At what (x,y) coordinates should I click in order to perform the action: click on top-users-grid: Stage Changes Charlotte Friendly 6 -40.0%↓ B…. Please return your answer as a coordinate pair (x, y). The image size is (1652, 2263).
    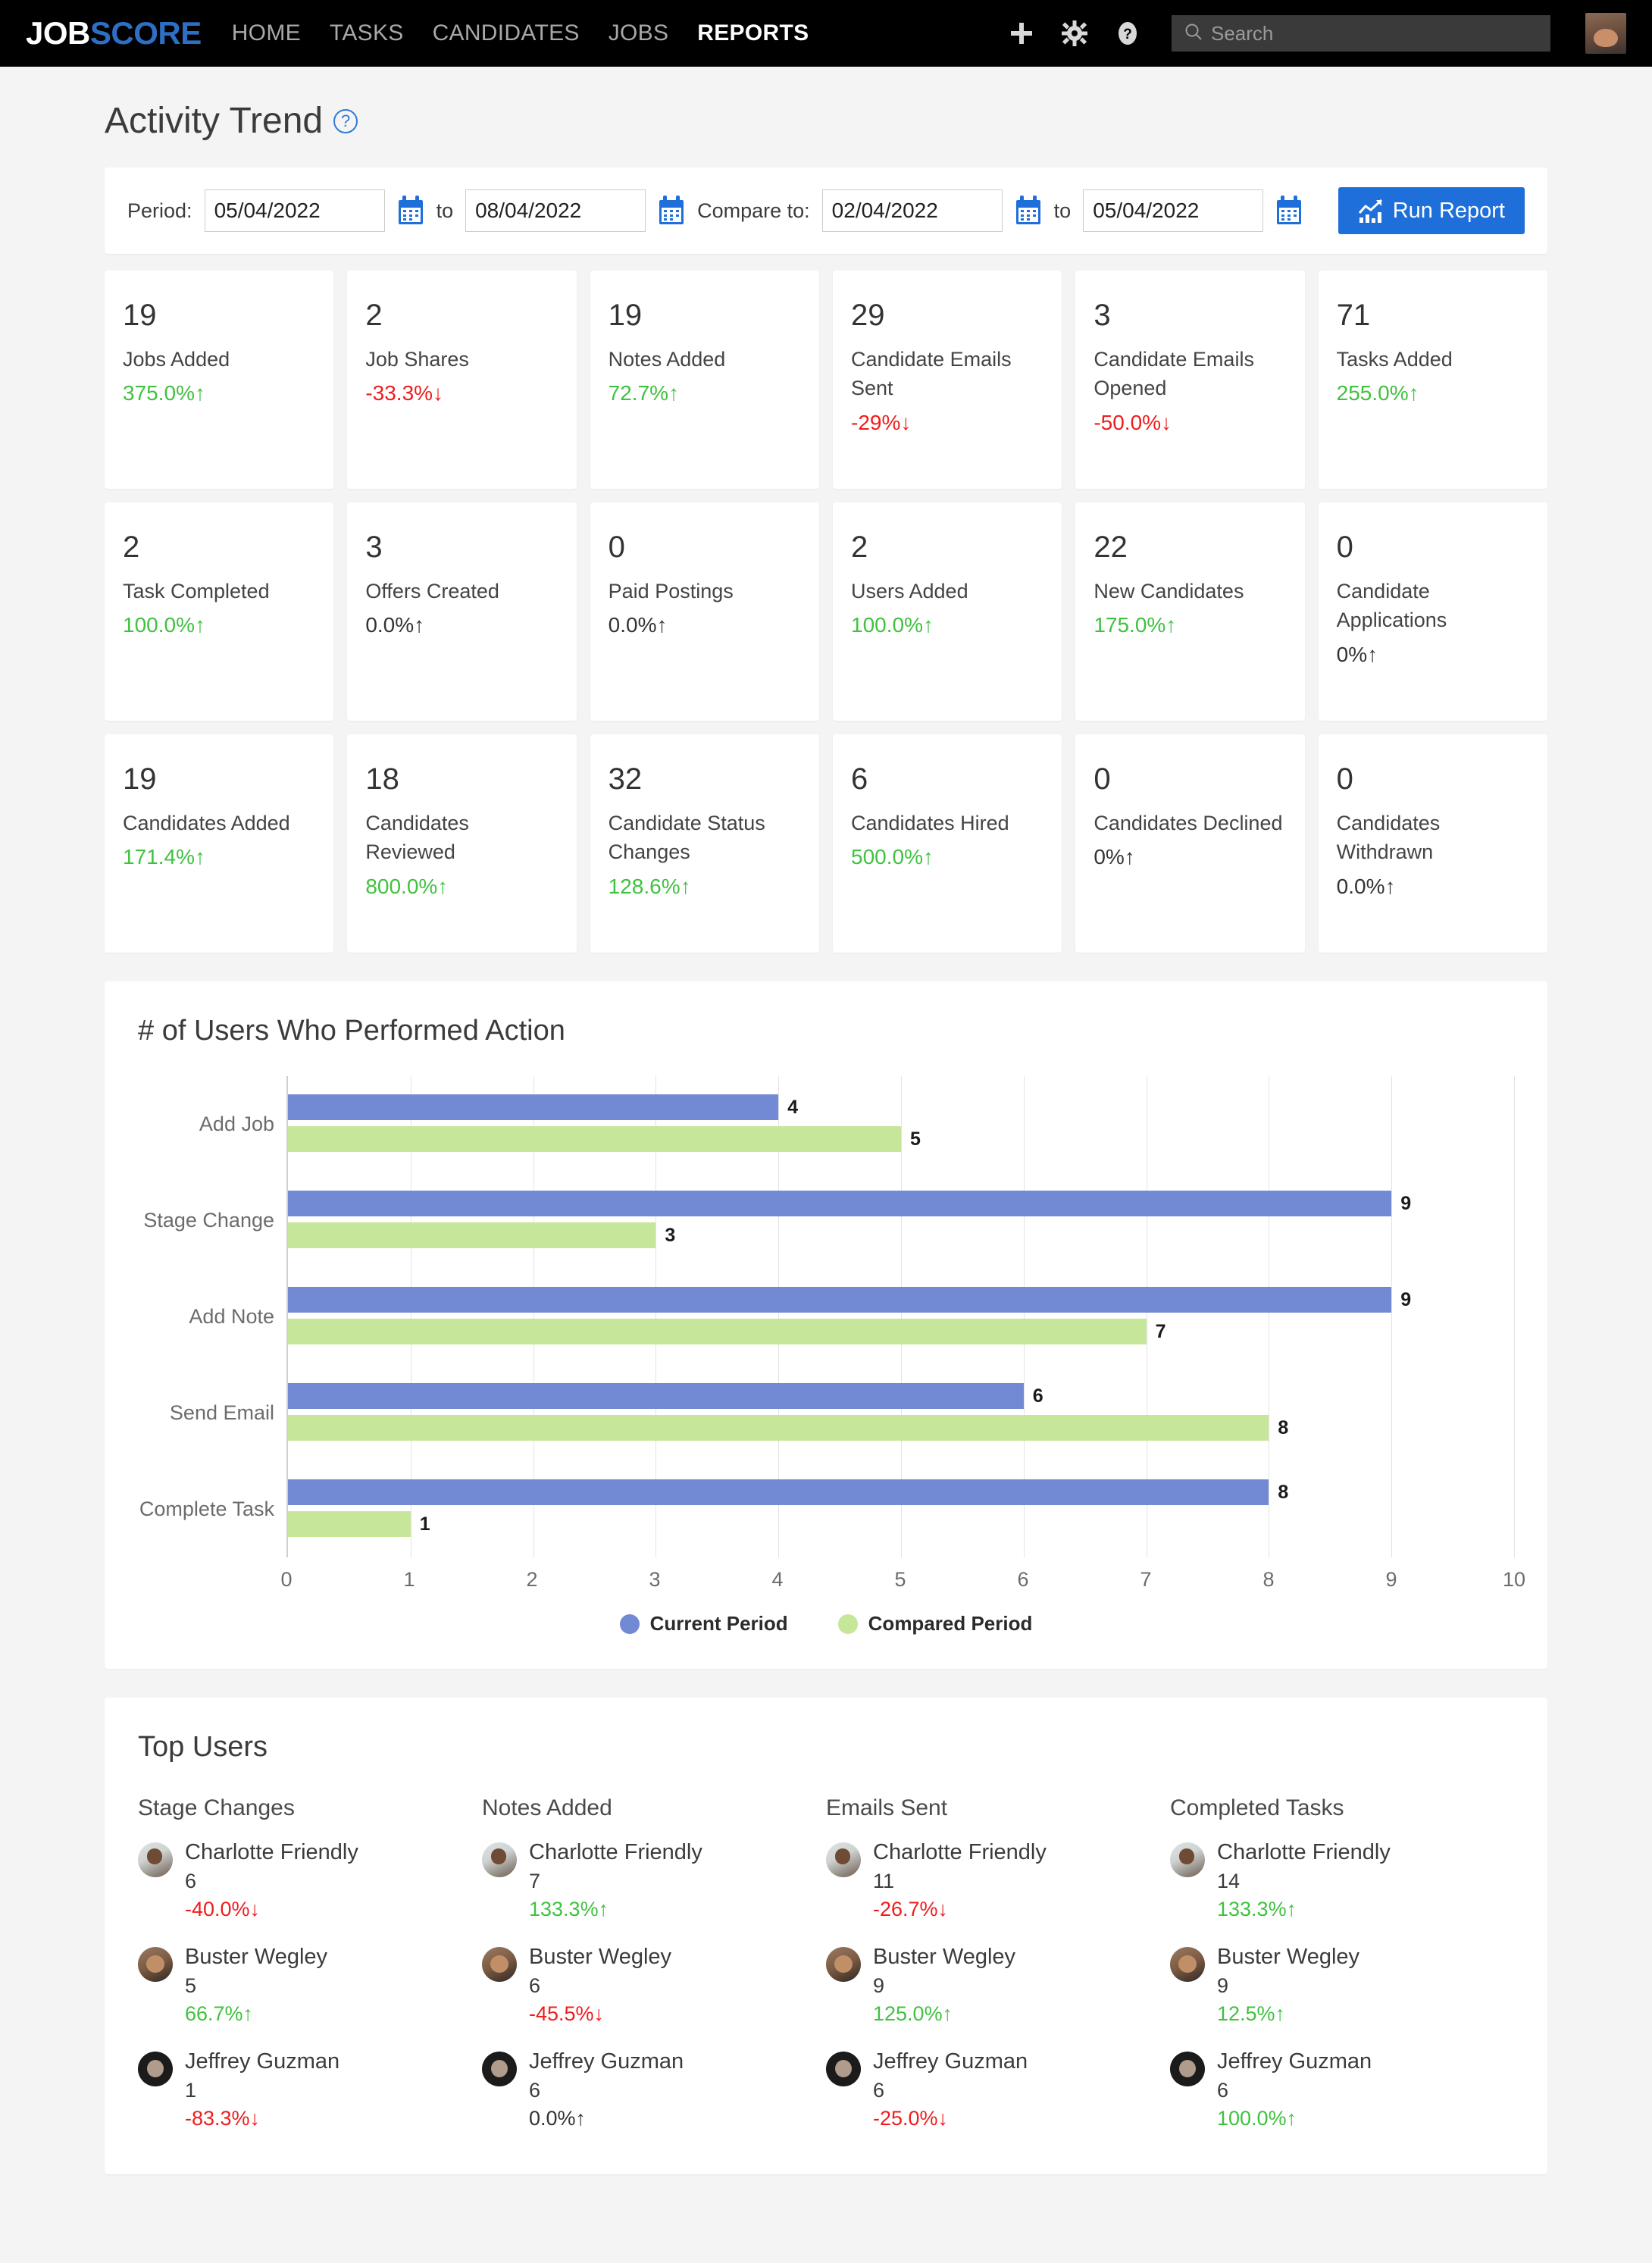
    Looking at the image, I should click on (826, 1973).